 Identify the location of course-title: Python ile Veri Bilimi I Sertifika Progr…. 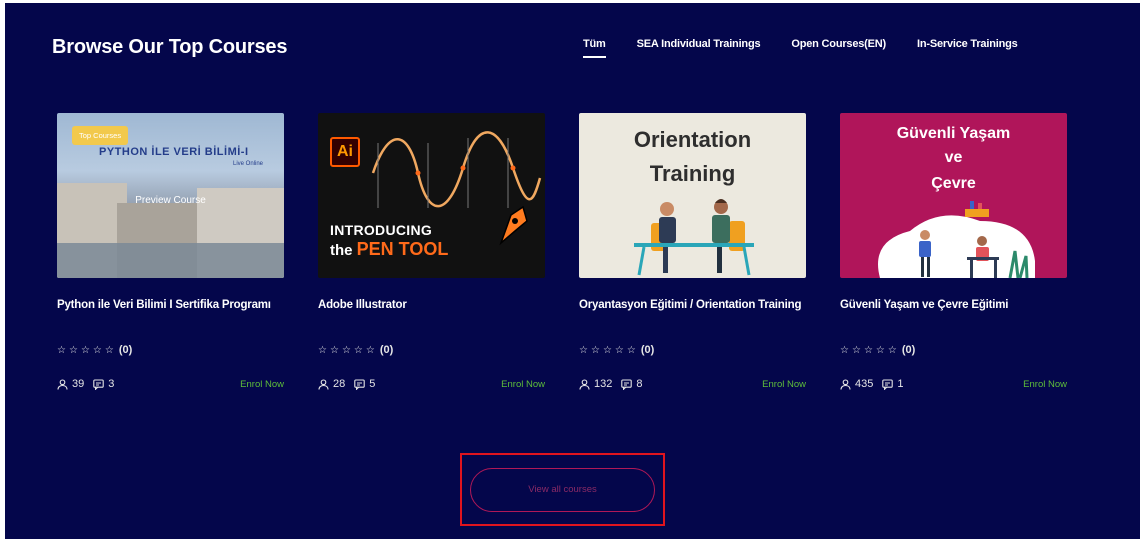
(170, 316).